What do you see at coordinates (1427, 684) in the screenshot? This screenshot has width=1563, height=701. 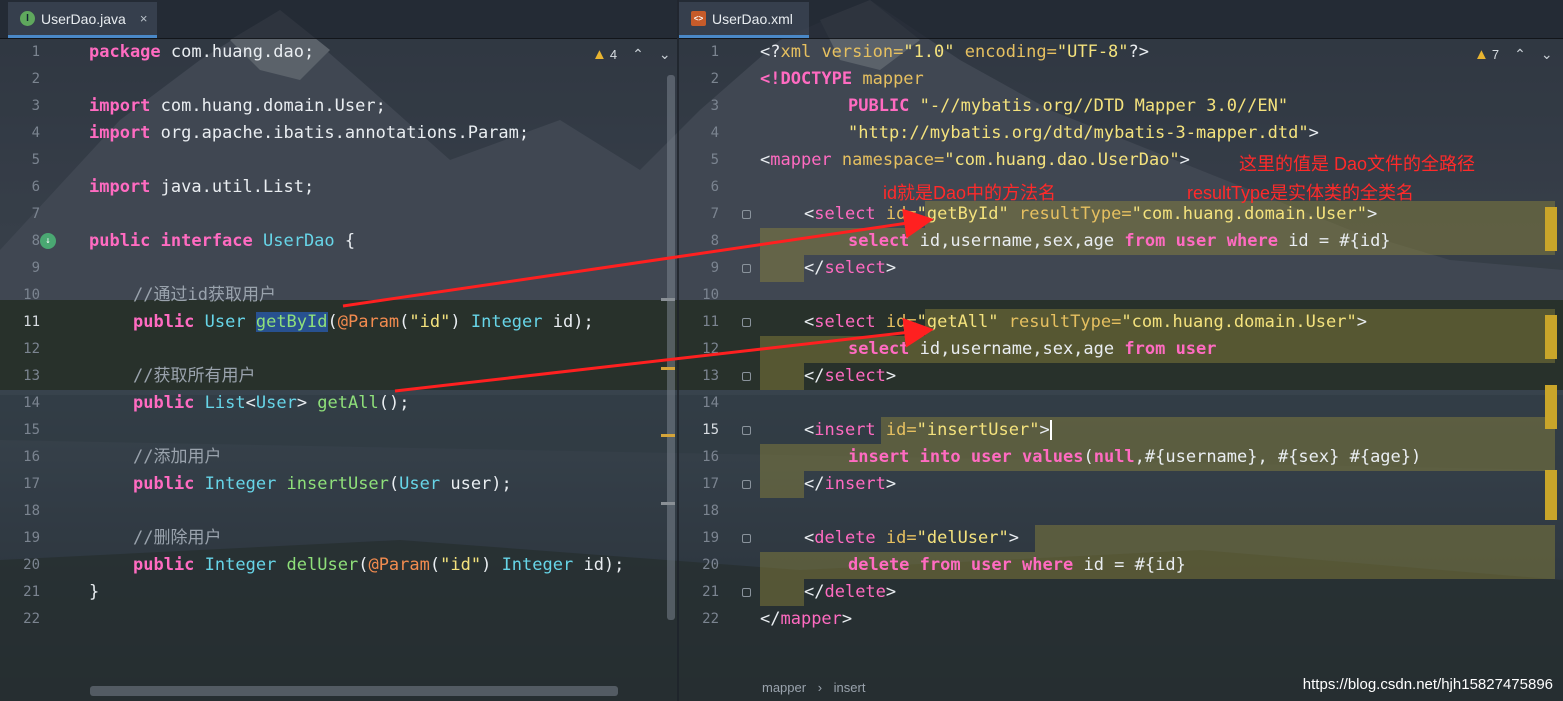 I see `watermark: https://blog.csdn.net/hjh15827475896` at bounding box center [1427, 684].